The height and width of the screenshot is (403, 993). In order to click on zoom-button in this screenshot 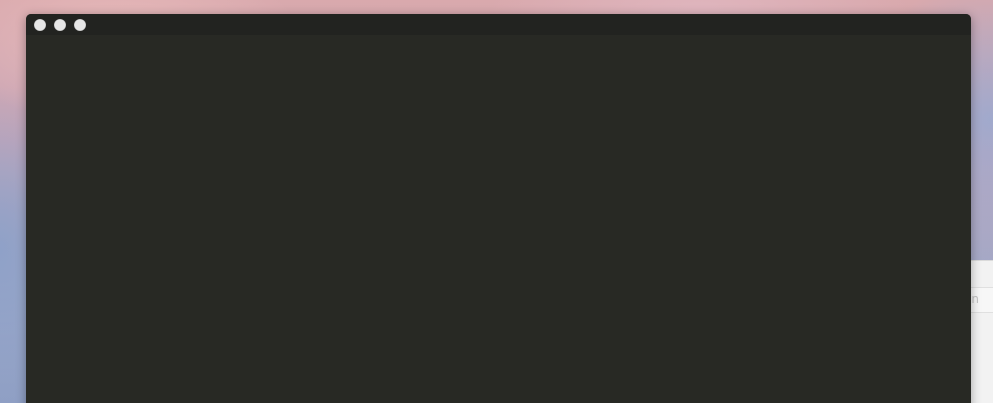, I will do `click(80, 24)`.